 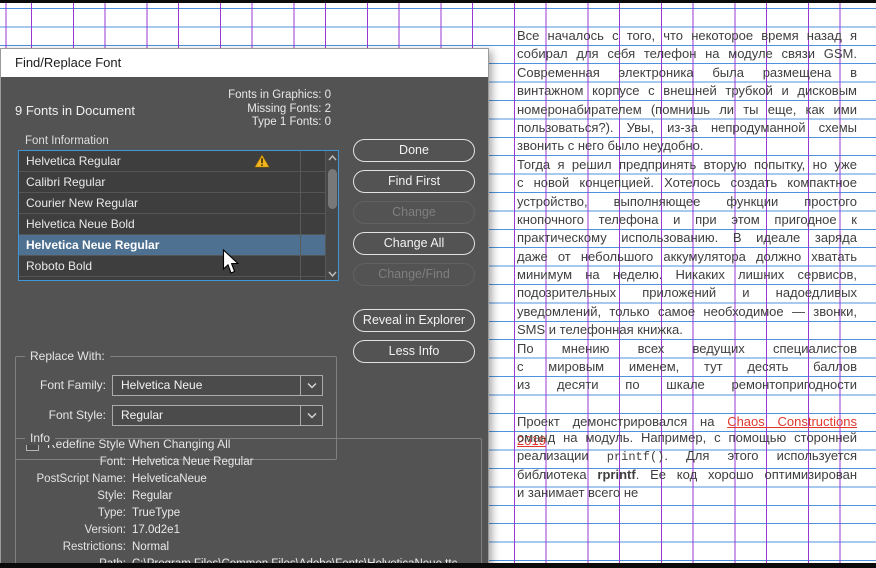 What do you see at coordinates (151, 547) in the screenshot?
I see `info-value: Normal` at bounding box center [151, 547].